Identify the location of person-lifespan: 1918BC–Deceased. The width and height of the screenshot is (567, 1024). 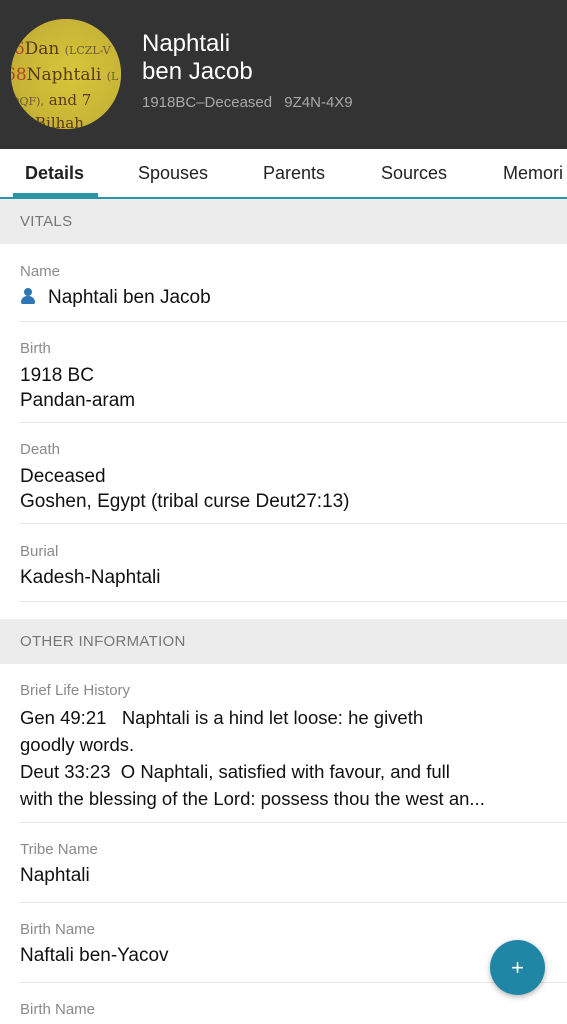
(207, 102).